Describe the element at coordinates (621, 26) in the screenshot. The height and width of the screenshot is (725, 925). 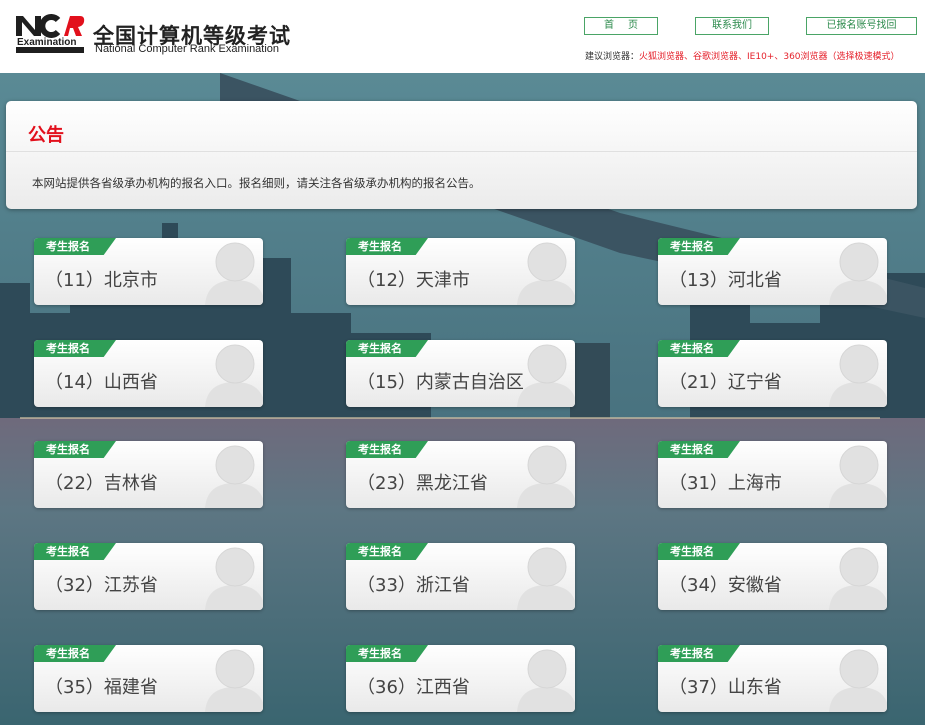
I see `home-button: 首页` at that location.